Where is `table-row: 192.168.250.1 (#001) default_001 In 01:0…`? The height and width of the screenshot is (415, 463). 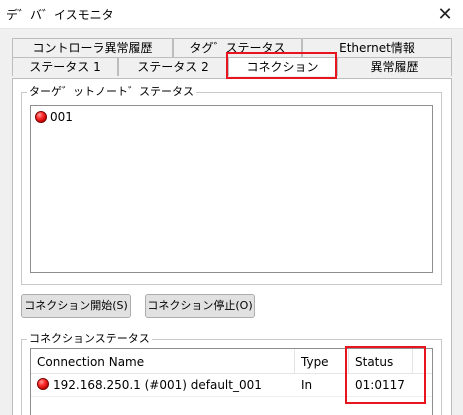 table-row: 192.168.250.1 (#001) default_001 In 01:0… is located at coordinates (231, 385).